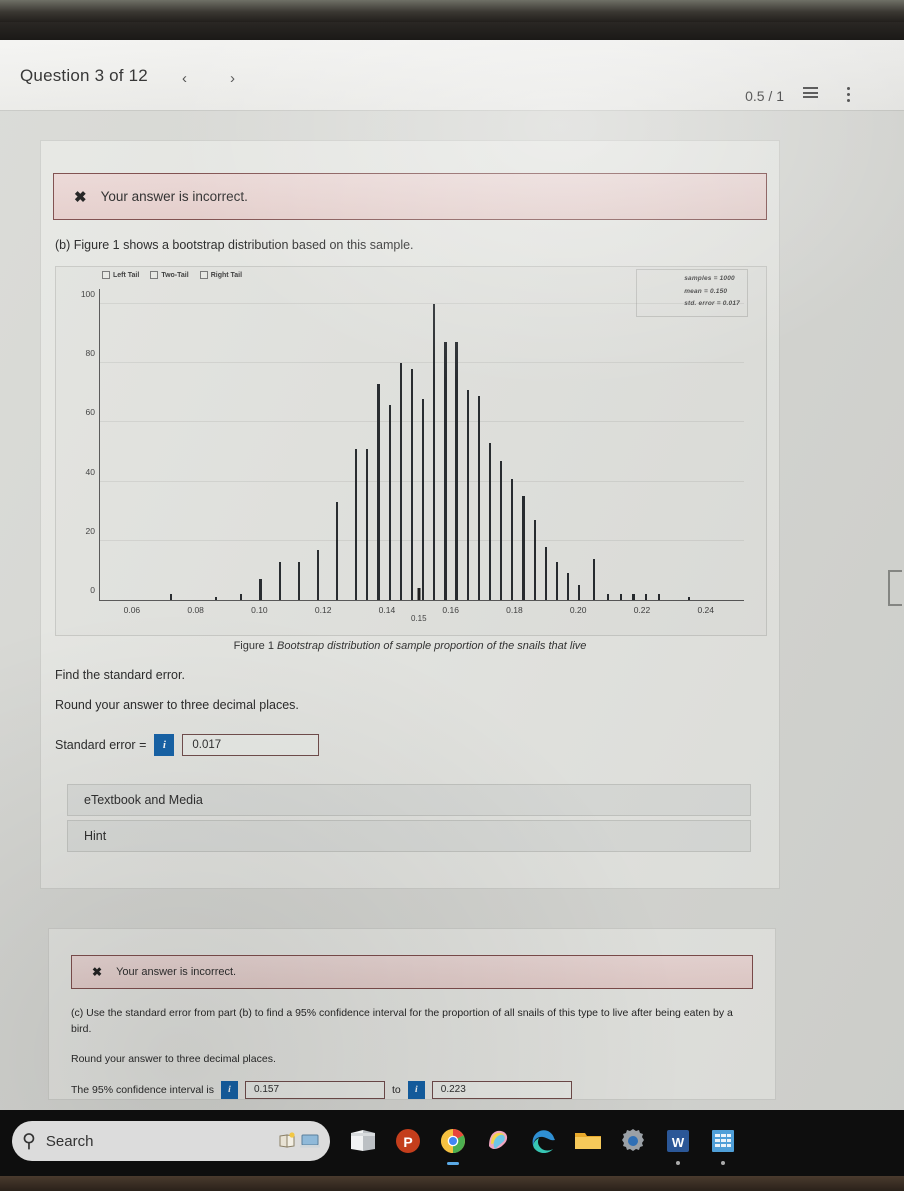 Image resolution: width=904 pixels, height=1191 pixels. Describe the element at coordinates (87, 293) in the screenshot. I see `y-axis-tick: 100` at that location.